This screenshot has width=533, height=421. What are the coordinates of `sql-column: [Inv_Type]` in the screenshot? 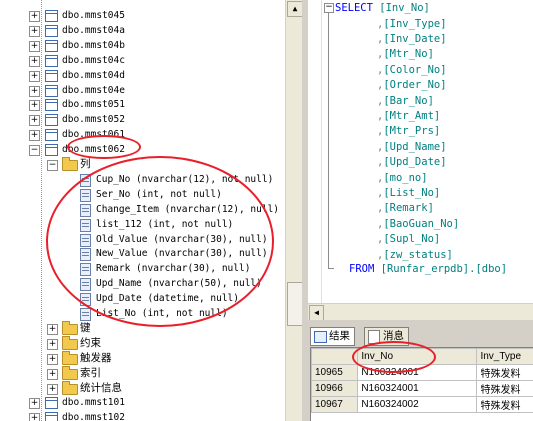 It's located at (415, 23).